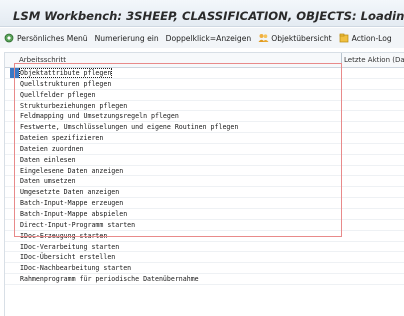  What do you see at coordinates (52, 148) in the screenshot?
I see `tree-row-label: Dateien zuordnen` at bounding box center [52, 148].